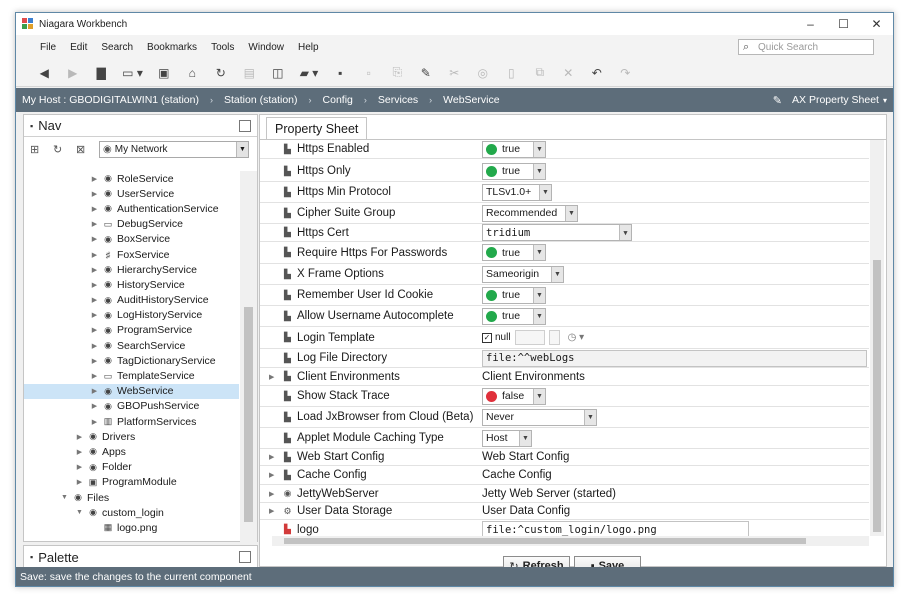 The image size is (909, 603). I want to click on close-icon: ⊠, so click(87, 149).